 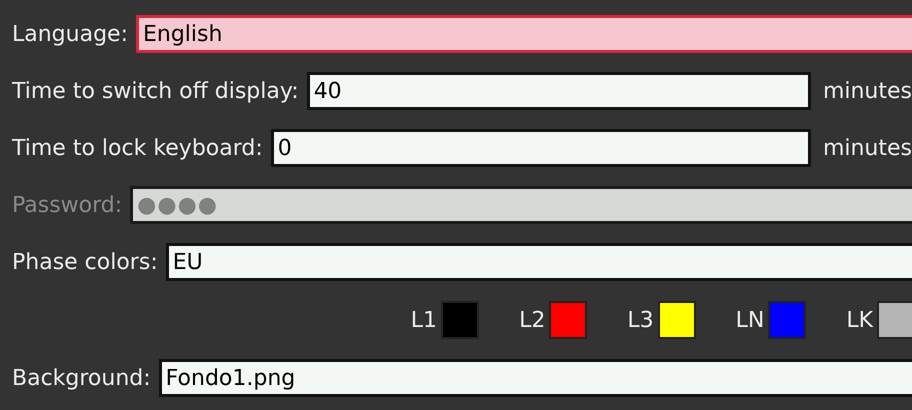 What do you see at coordinates (67, 206) in the screenshot?
I see `field-label: Password:` at bounding box center [67, 206].